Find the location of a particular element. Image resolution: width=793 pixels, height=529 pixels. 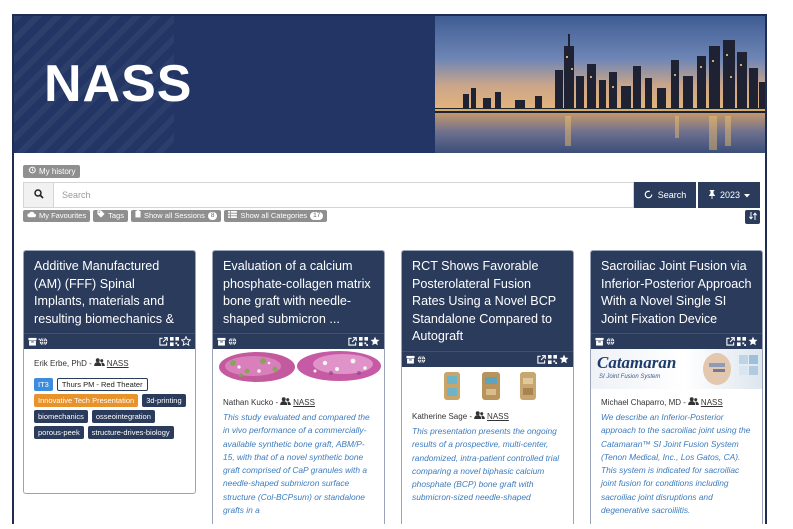

search-button: Search is located at coordinates (665, 195).